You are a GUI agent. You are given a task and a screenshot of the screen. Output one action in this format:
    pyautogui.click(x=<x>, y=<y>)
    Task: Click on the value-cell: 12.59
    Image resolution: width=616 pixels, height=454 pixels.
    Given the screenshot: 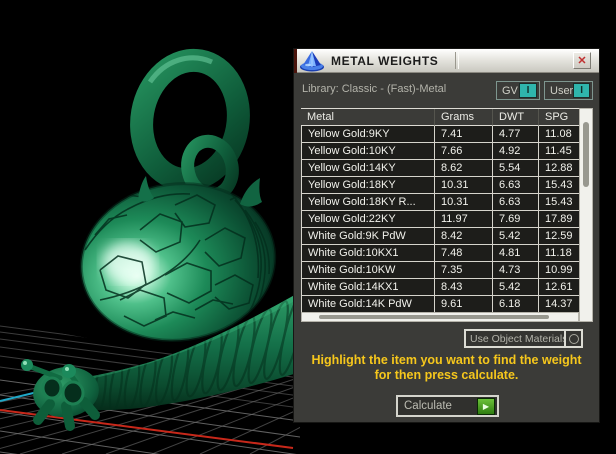 What is the action you would take?
    pyautogui.click(x=559, y=236)
    